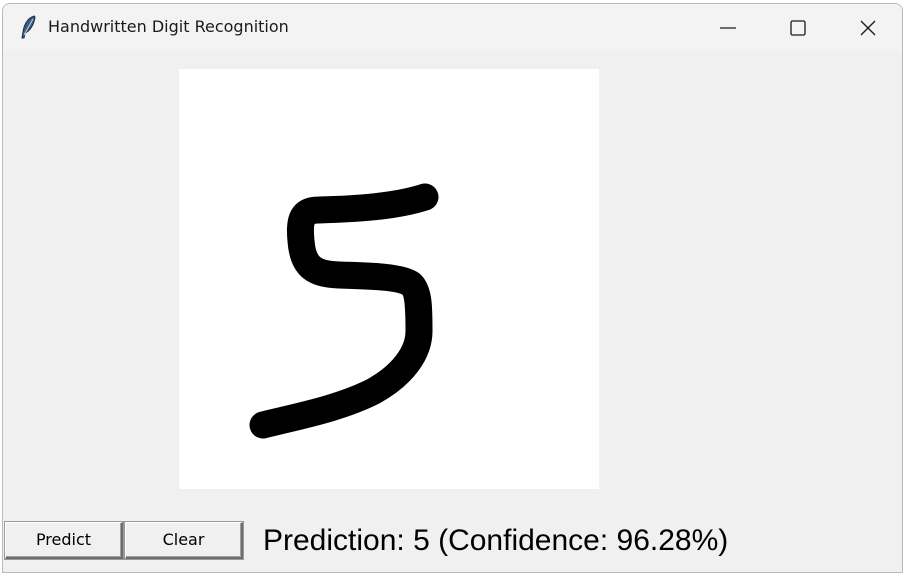 Image resolution: width=907 pixels, height=578 pixels. What do you see at coordinates (452, 27) in the screenshot?
I see `title-bar: Handwritten Digit Recognition` at bounding box center [452, 27].